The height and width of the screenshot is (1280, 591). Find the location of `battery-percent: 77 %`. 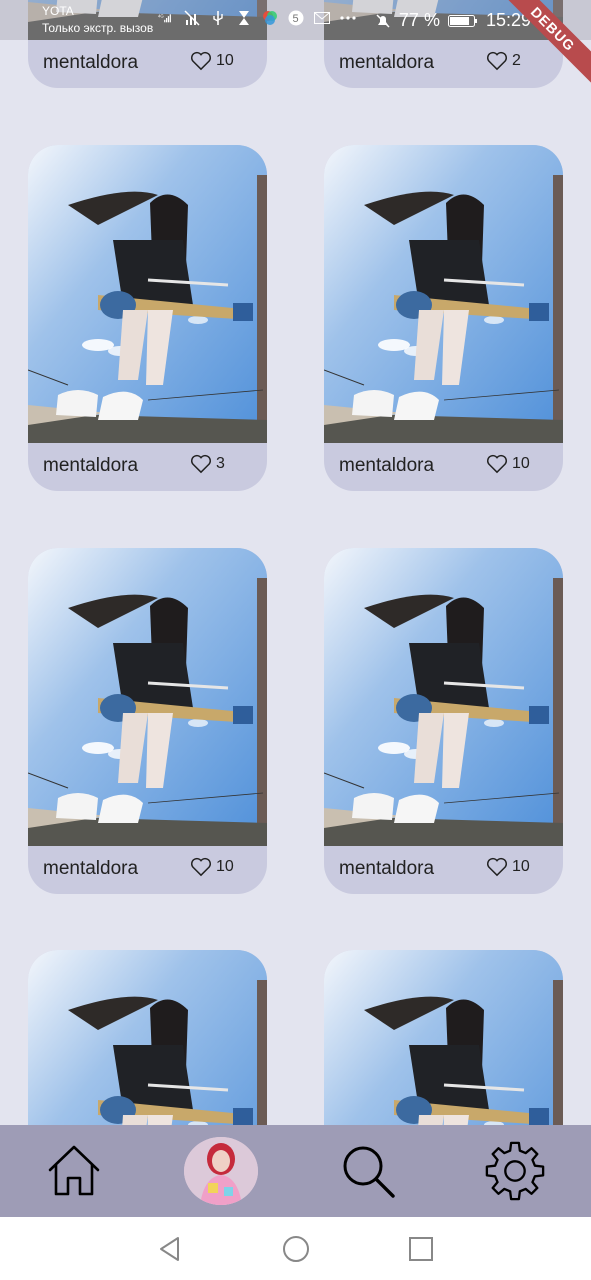

battery-percent: 77 % is located at coordinates (419, 20).